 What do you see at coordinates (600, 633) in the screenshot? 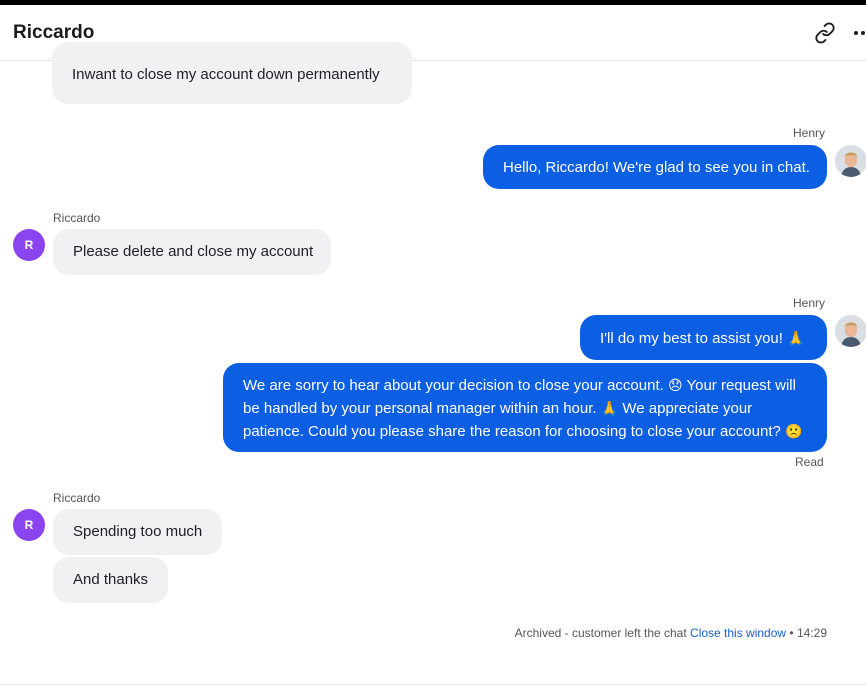
I see `system-text: Archived - customer left the chat` at bounding box center [600, 633].